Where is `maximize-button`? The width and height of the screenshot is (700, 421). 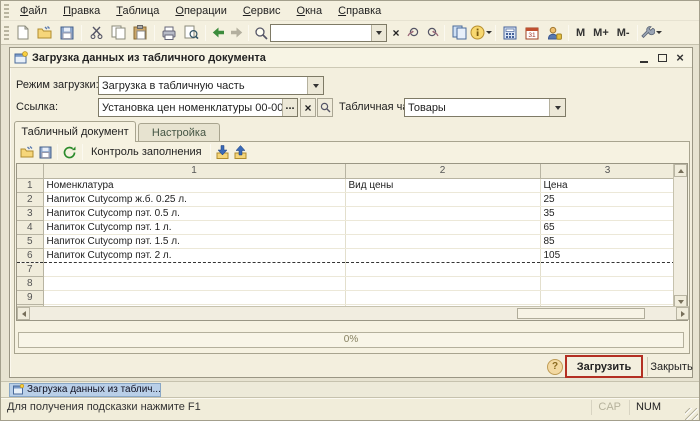 maximize-button is located at coordinates (662, 58).